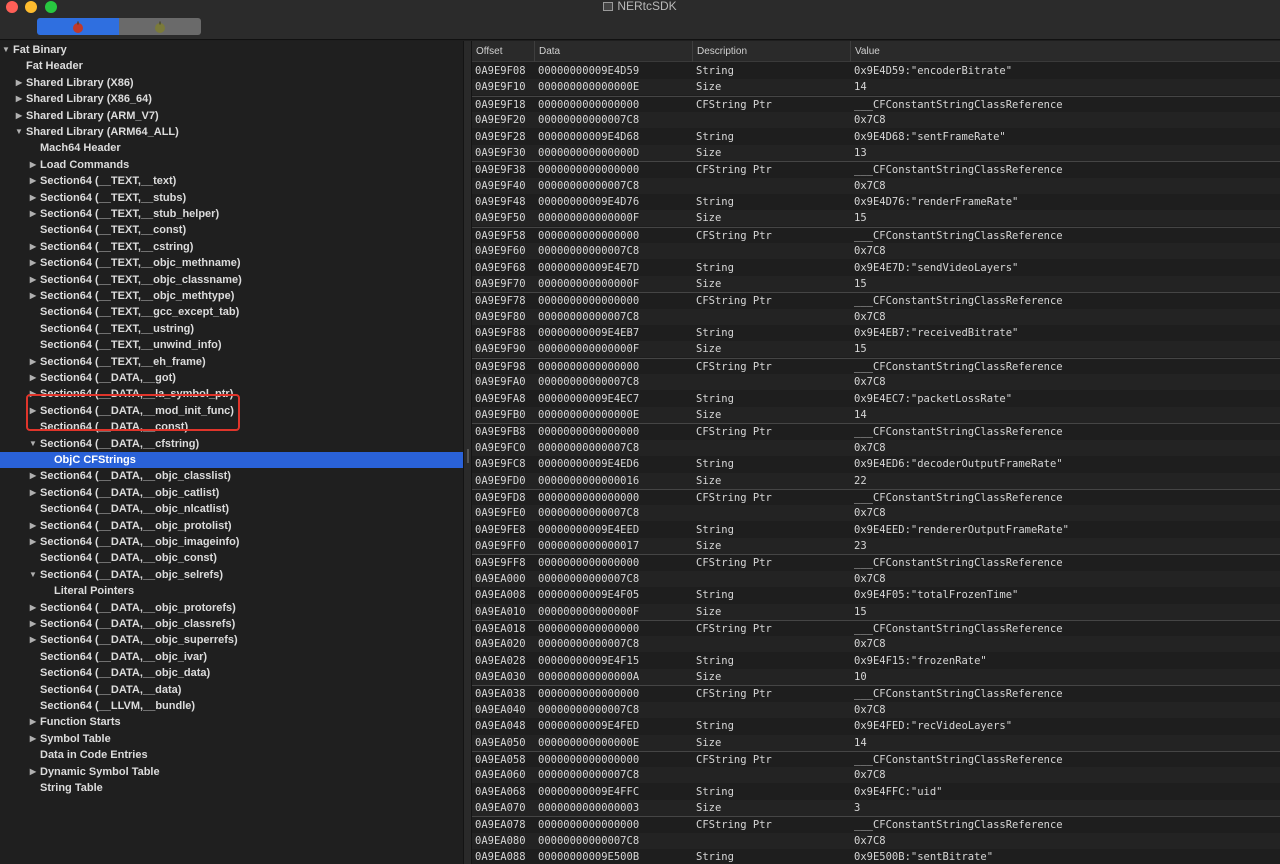  I want to click on table-row: 0A9E9F20 00000000000007C8 0x7C8, so click(876, 120).